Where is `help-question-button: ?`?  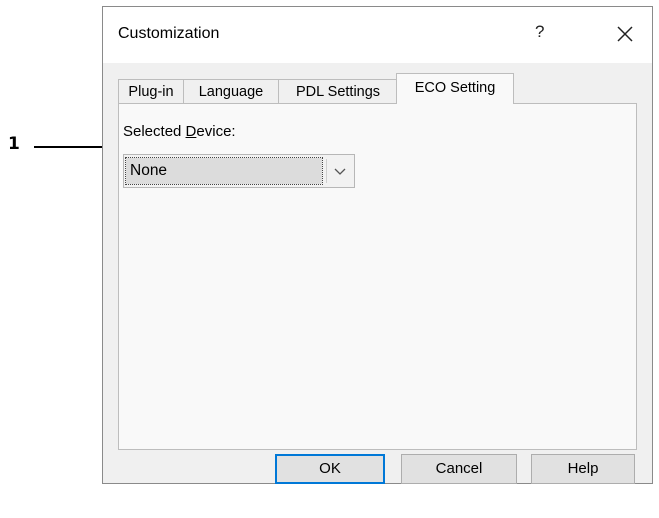
help-question-button: ? is located at coordinates (539, 32).